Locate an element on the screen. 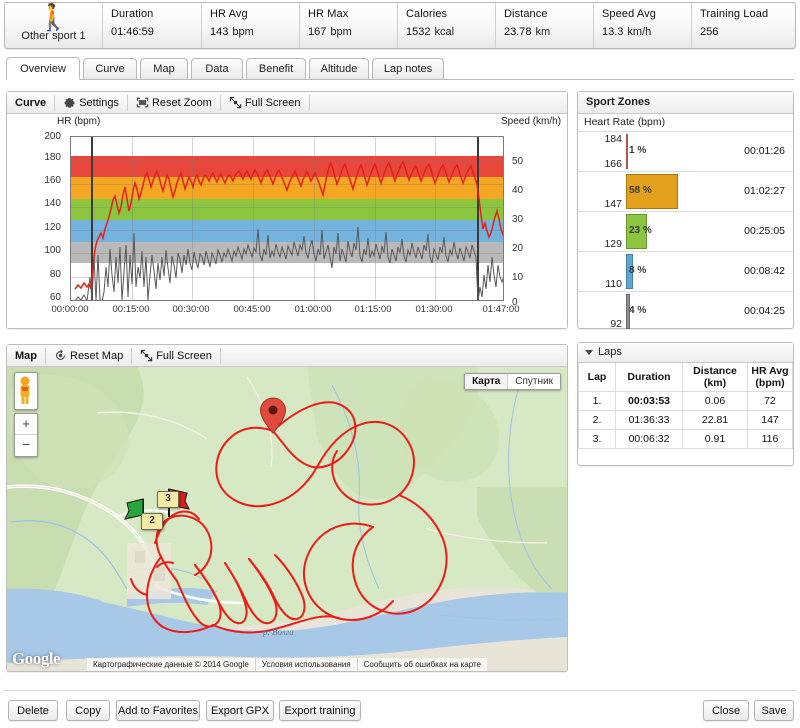  lap-flag-2: 2 is located at coordinates (152, 521).